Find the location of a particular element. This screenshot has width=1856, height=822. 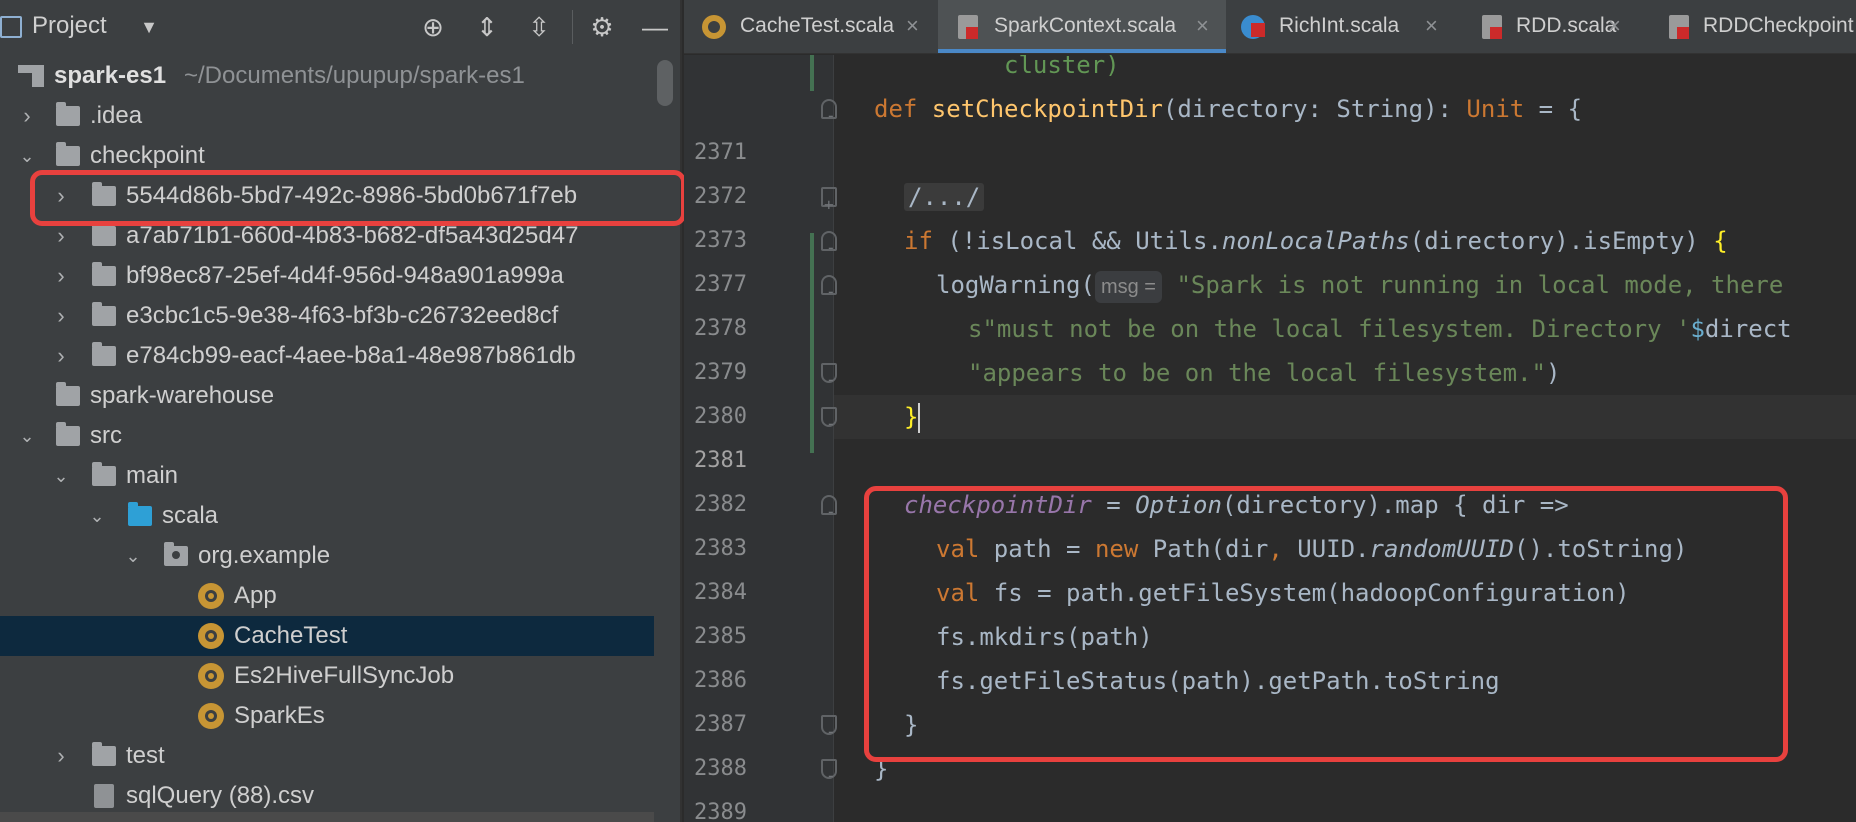

tree-item-label: App is located at coordinates (255, 595).